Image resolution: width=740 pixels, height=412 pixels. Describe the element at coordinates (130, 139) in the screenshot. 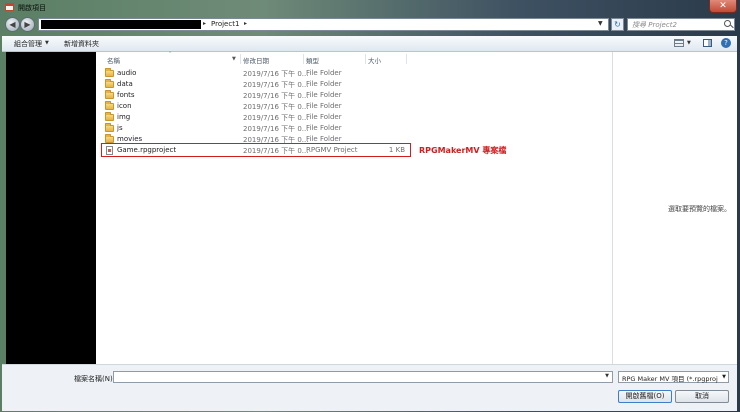

I see `file-name: movies` at that location.